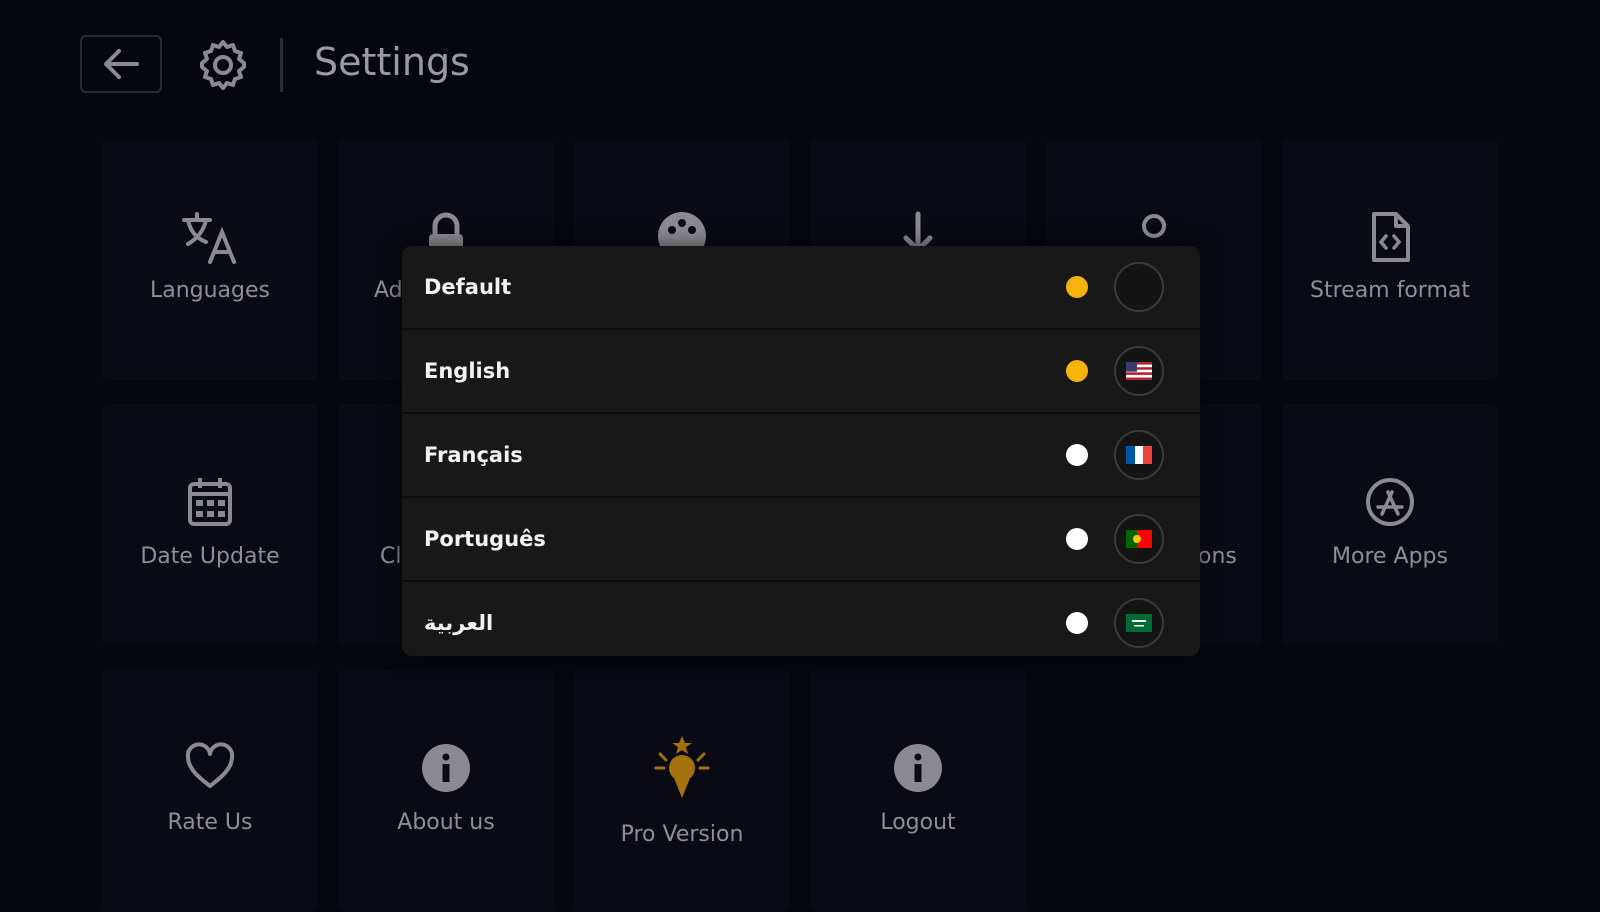  I want to click on tile-label: More Apps, so click(1390, 556).